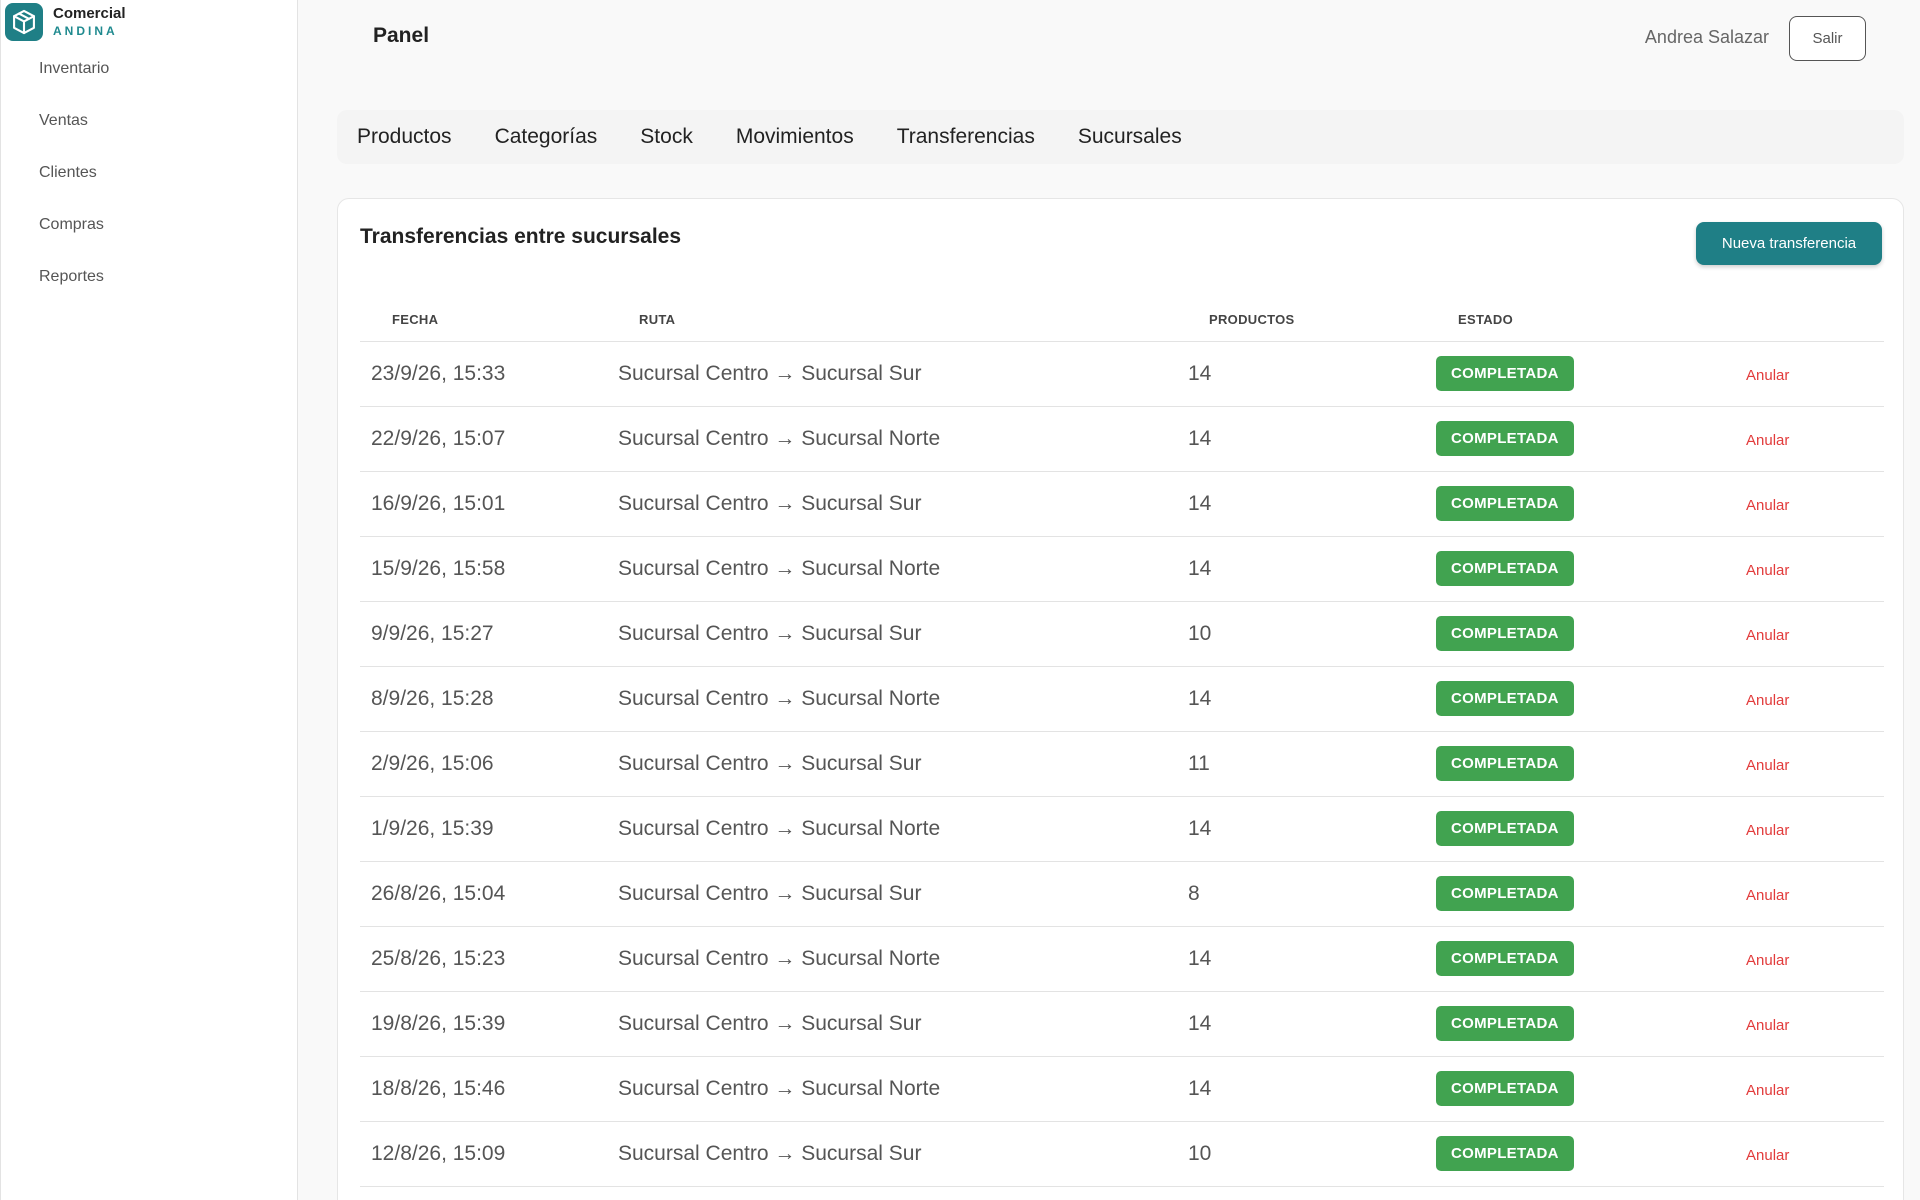 The width and height of the screenshot is (1920, 1200). What do you see at coordinates (74, 134) in the screenshot?
I see `sidebar-item-ventas: Ventas` at bounding box center [74, 134].